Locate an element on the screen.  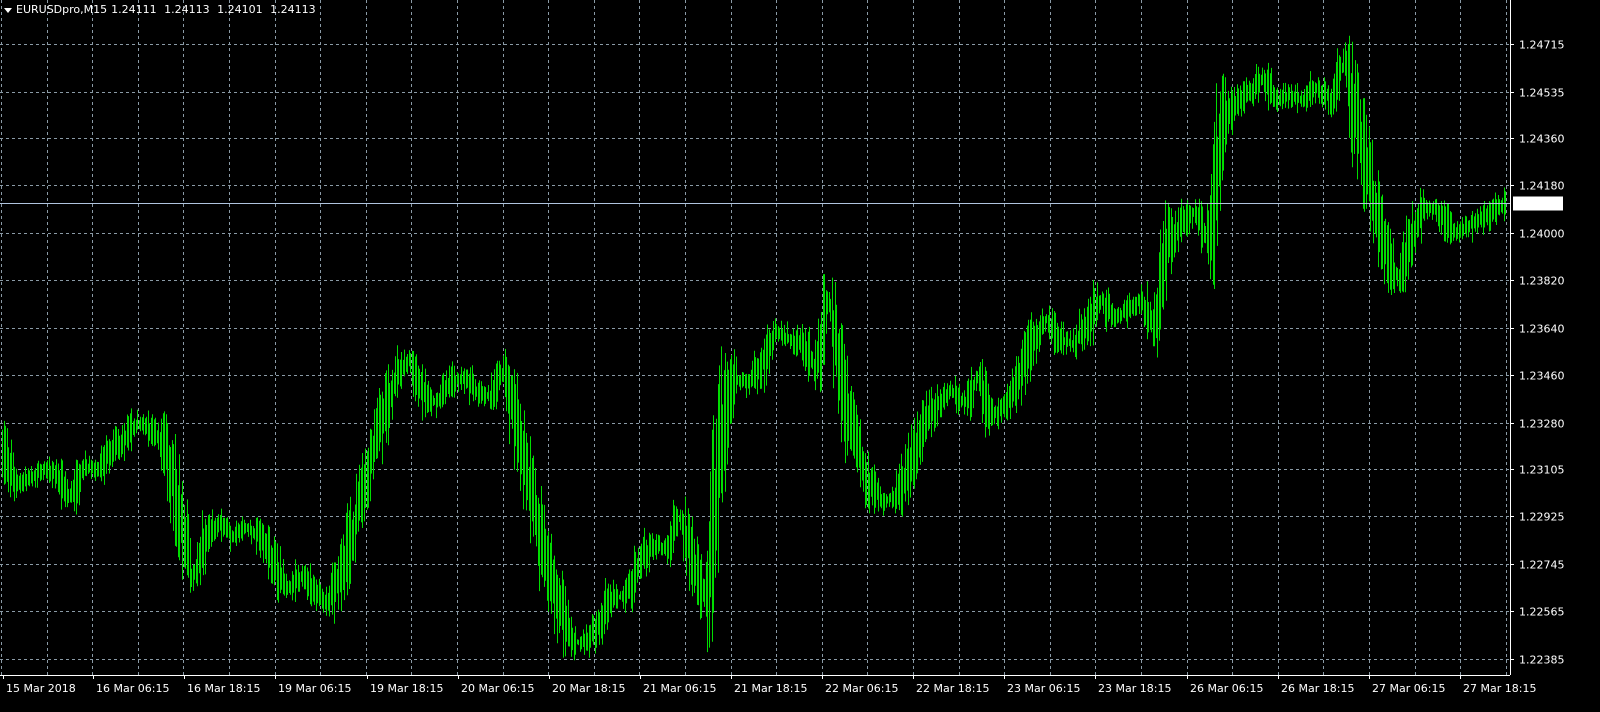
time-tick-label: 26 Mar 06:15 is located at coordinates (1226, 688).